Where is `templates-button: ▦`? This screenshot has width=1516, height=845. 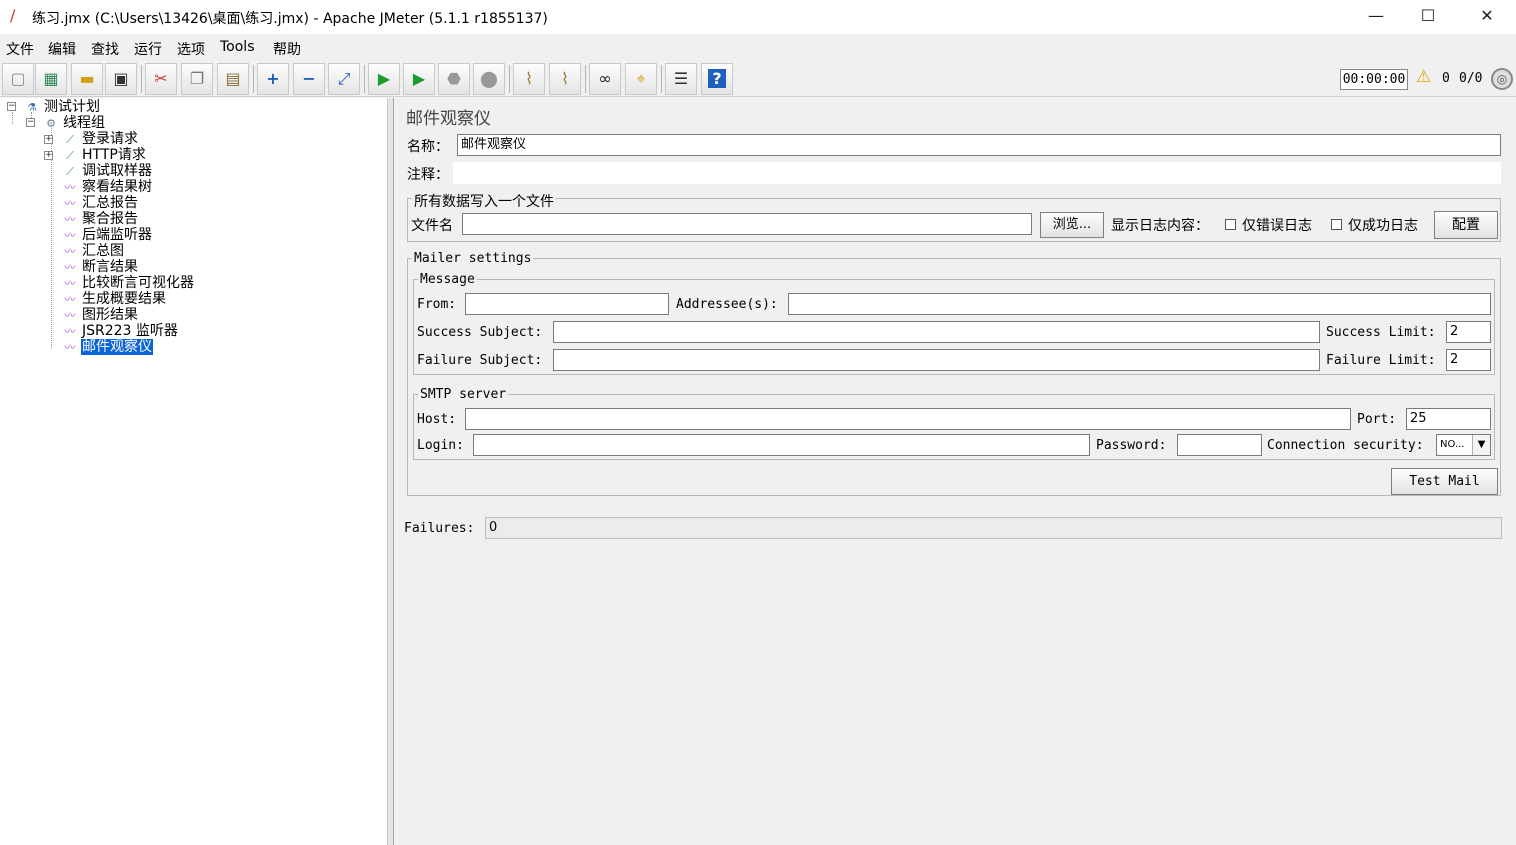
templates-button: ▦ is located at coordinates (51, 79).